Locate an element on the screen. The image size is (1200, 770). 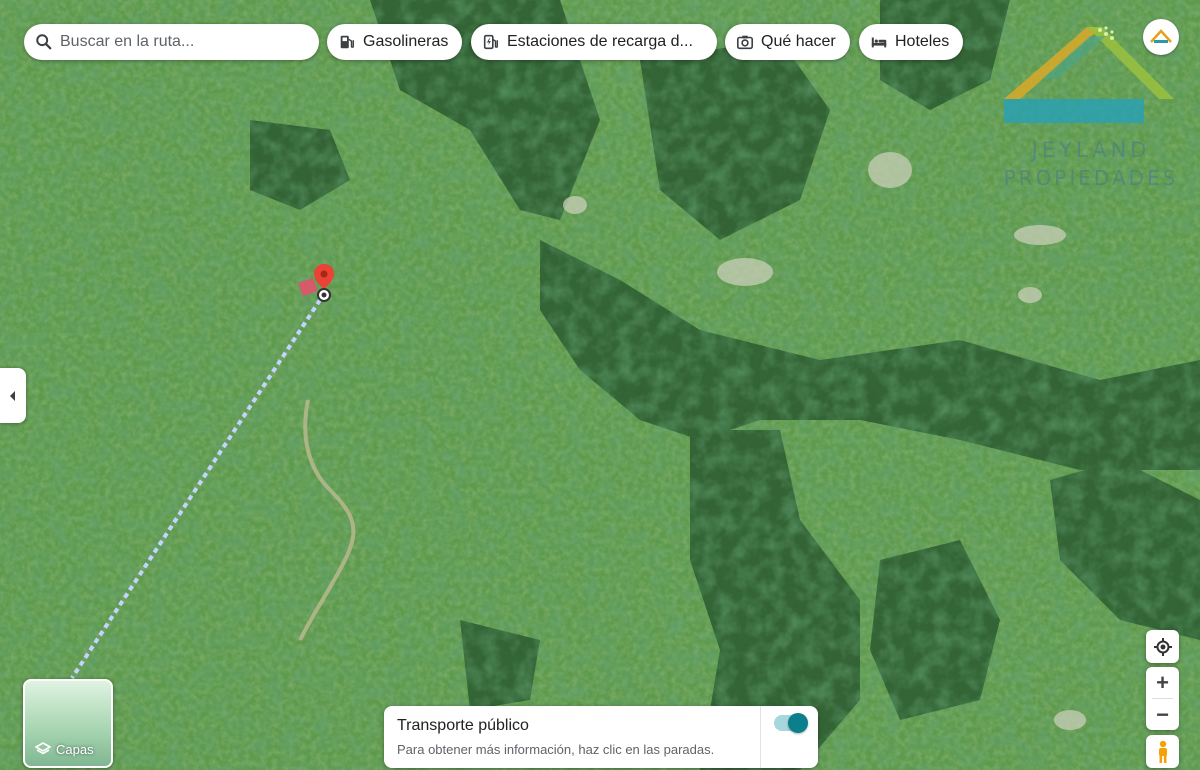
transit-toggle is located at coordinates (791, 723).